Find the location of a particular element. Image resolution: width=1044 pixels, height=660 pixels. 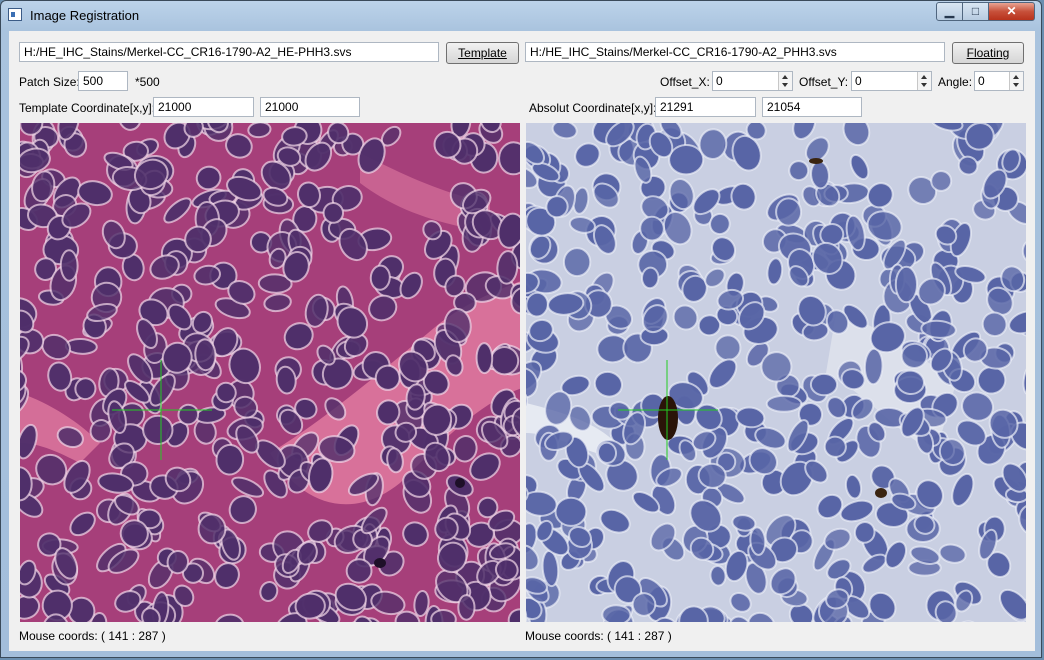

template-button-label: Template is located at coordinates (482, 53).